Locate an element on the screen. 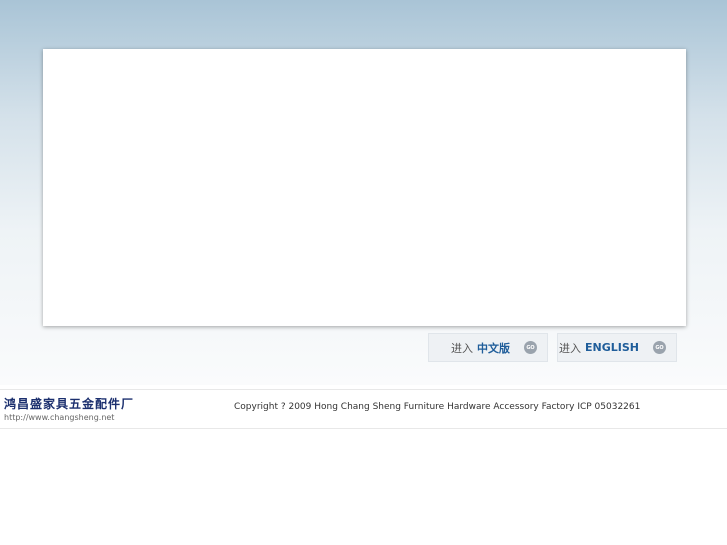  logo-url: http://www.changsheng.net is located at coordinates (59, 417).